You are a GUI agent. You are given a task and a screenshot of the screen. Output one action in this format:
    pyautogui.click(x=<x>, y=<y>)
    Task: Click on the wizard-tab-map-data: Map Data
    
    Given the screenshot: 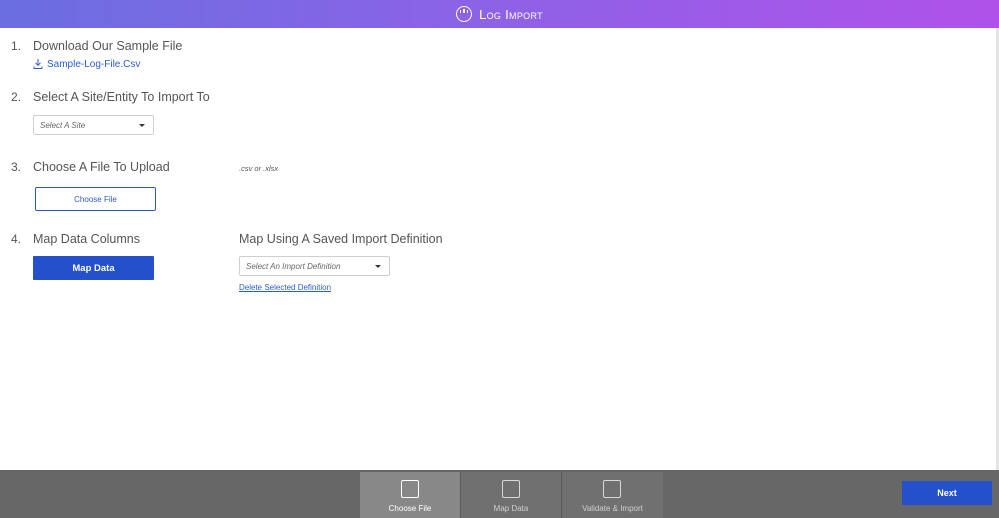 What is the action you would take?
    pyautogui.click(x=511, y=495)
    